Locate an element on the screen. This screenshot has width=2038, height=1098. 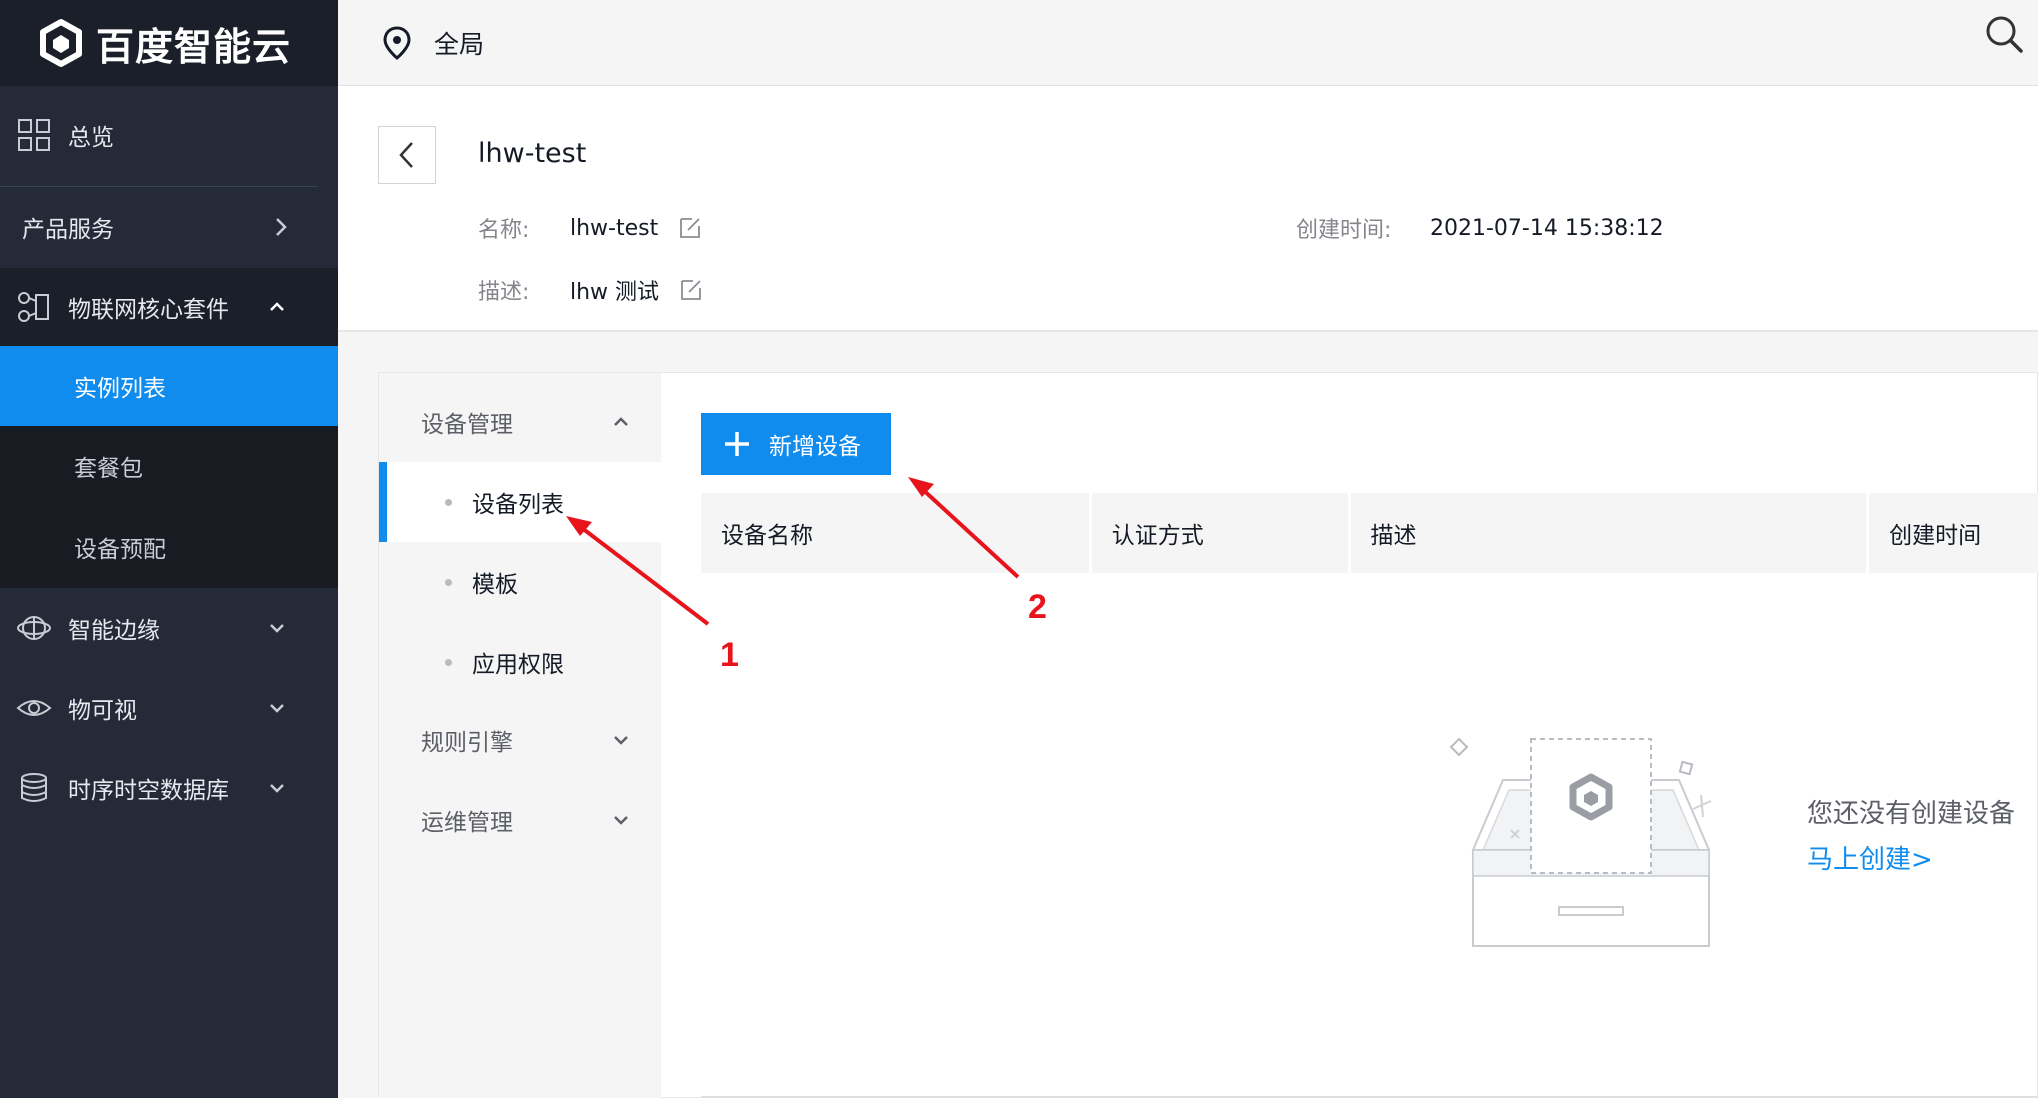
subnav-device-mgmt-label: 设备管理 is located at coordinates (467, 425).